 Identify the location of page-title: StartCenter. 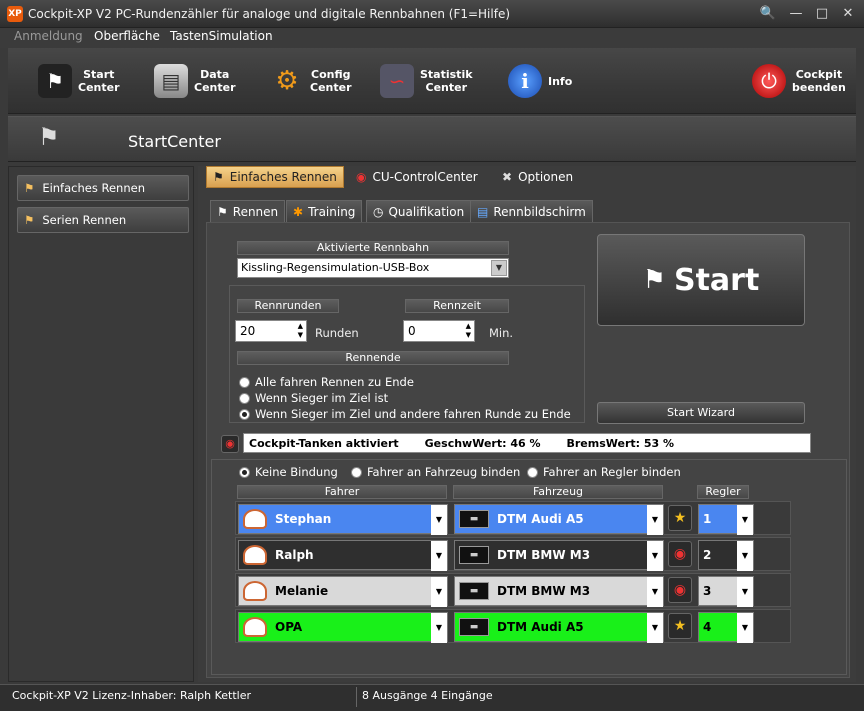
(174, 141).